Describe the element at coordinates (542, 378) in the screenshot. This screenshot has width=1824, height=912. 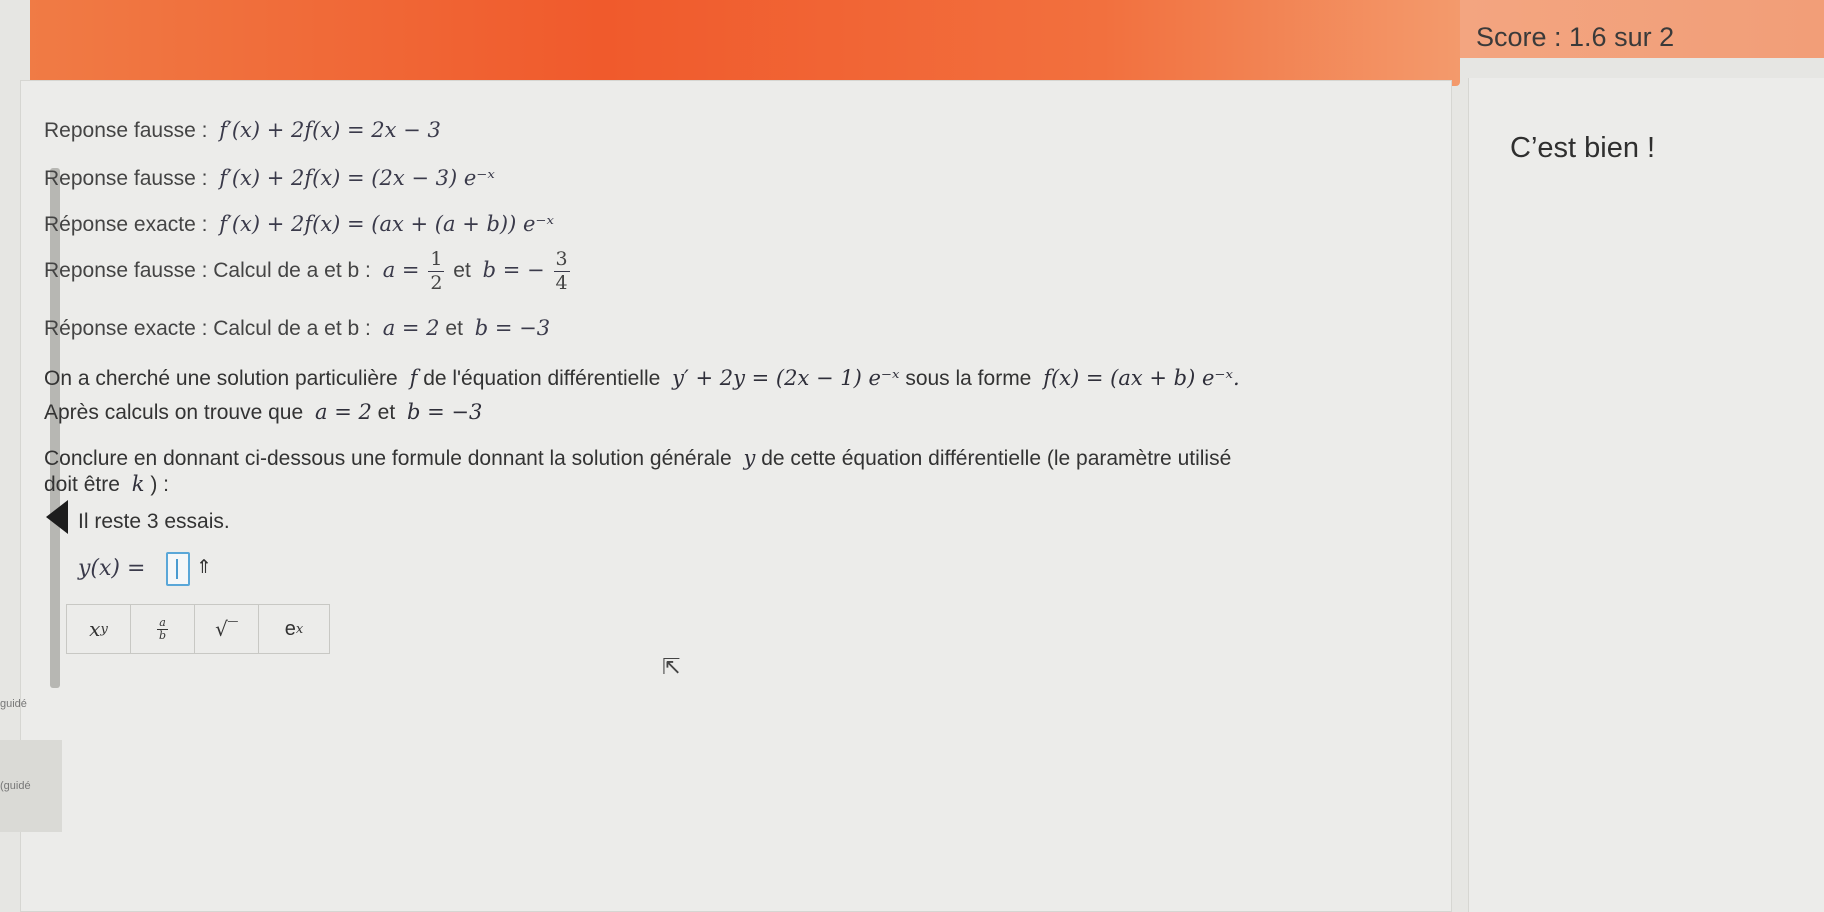
I see `question-text: de l'équation différentielle` at that location.